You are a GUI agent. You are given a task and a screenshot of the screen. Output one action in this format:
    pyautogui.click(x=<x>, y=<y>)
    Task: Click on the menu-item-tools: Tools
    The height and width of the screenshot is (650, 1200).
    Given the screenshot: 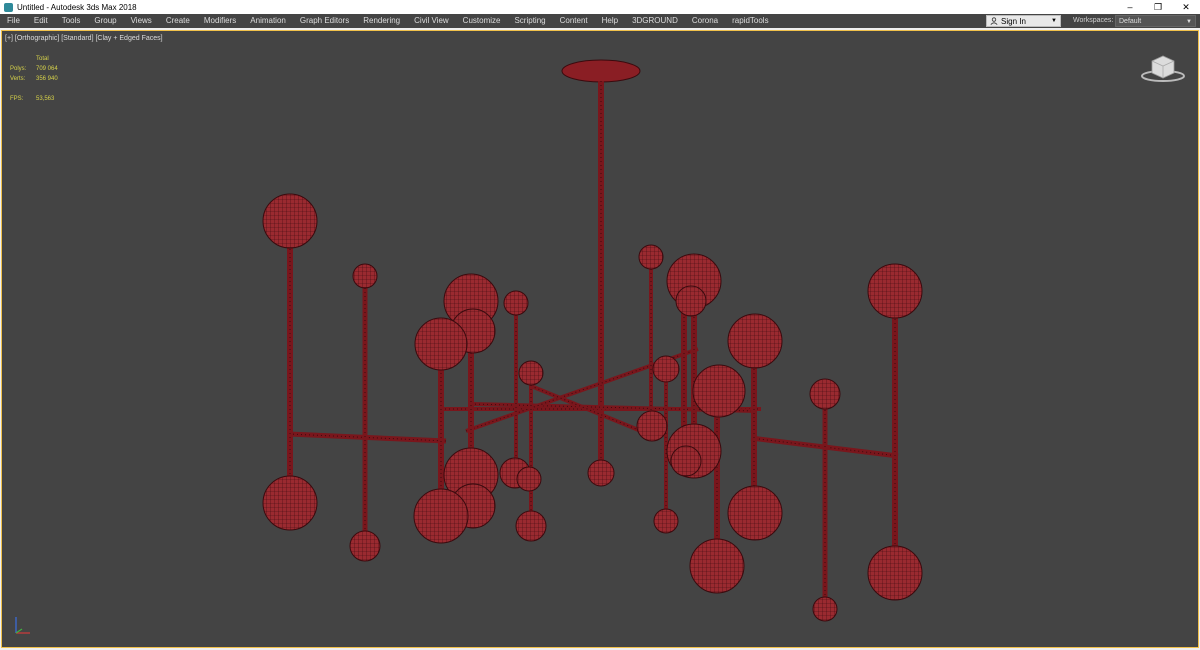 What is the action you would take?
    pyautogui.click(x=71, y=21)
    